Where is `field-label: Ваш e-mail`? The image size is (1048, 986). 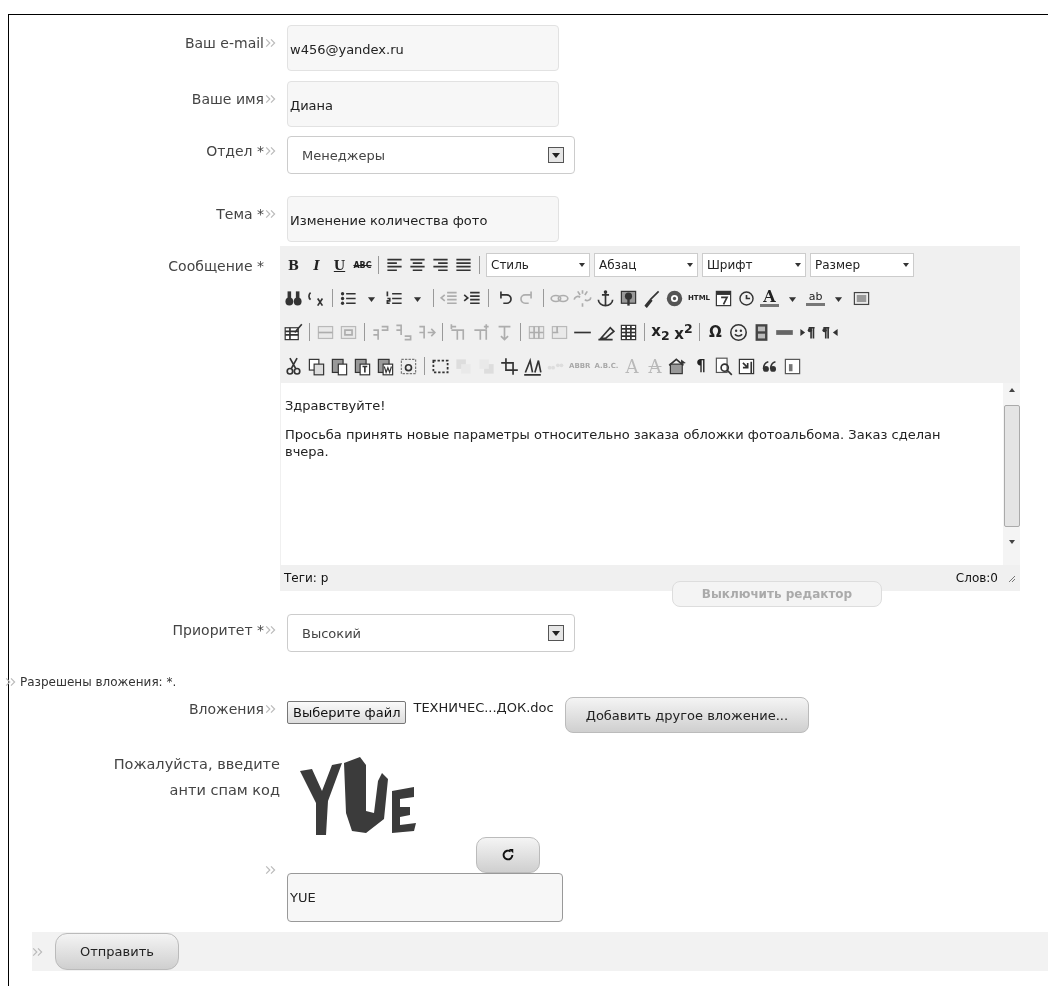 field-label: Ваш e-mail is located at coordinates (224, 43).